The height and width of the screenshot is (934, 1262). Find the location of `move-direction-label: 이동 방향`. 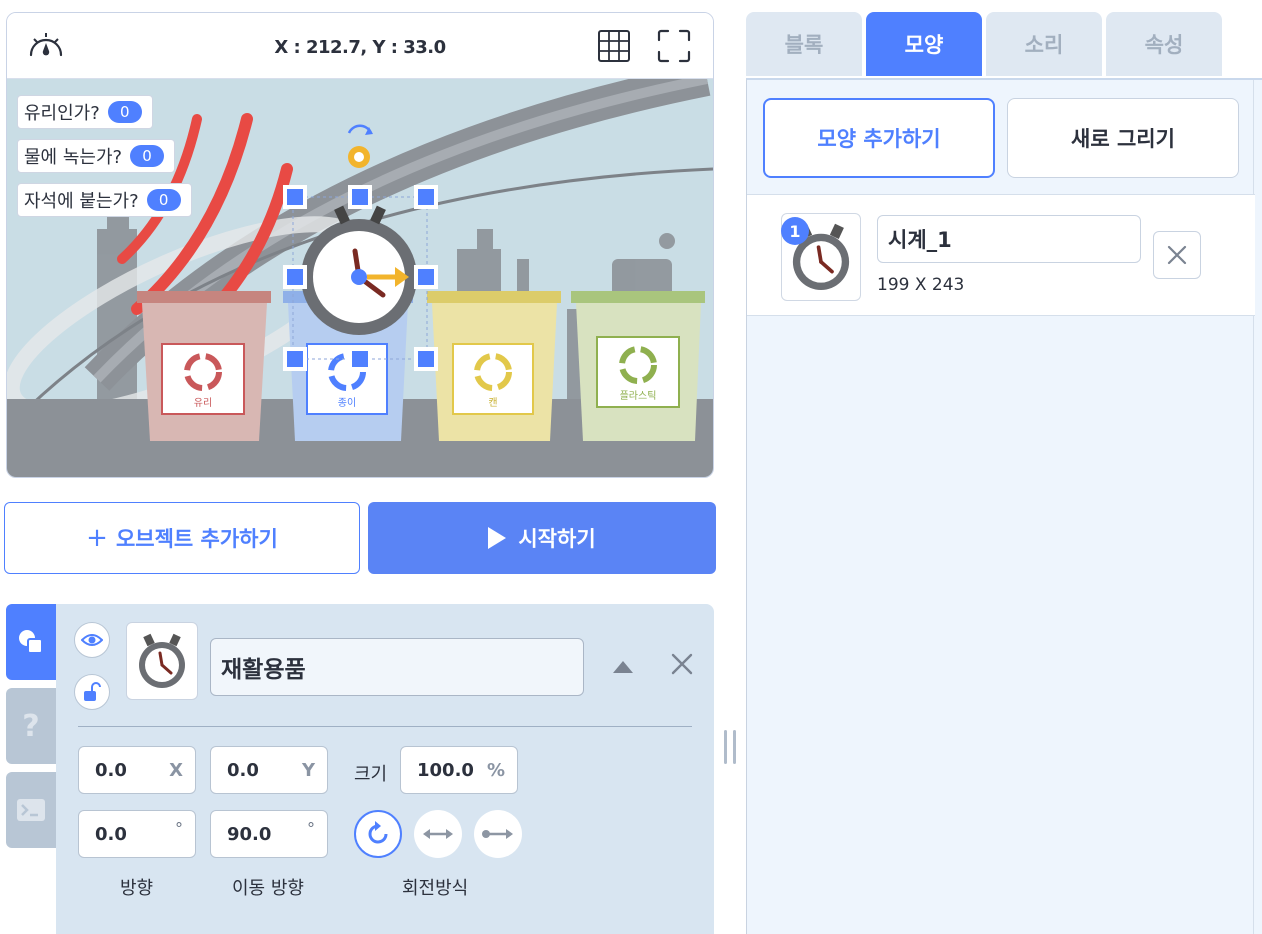

move-direction-label: 이동 방향 is located at coordinates (268, 888).